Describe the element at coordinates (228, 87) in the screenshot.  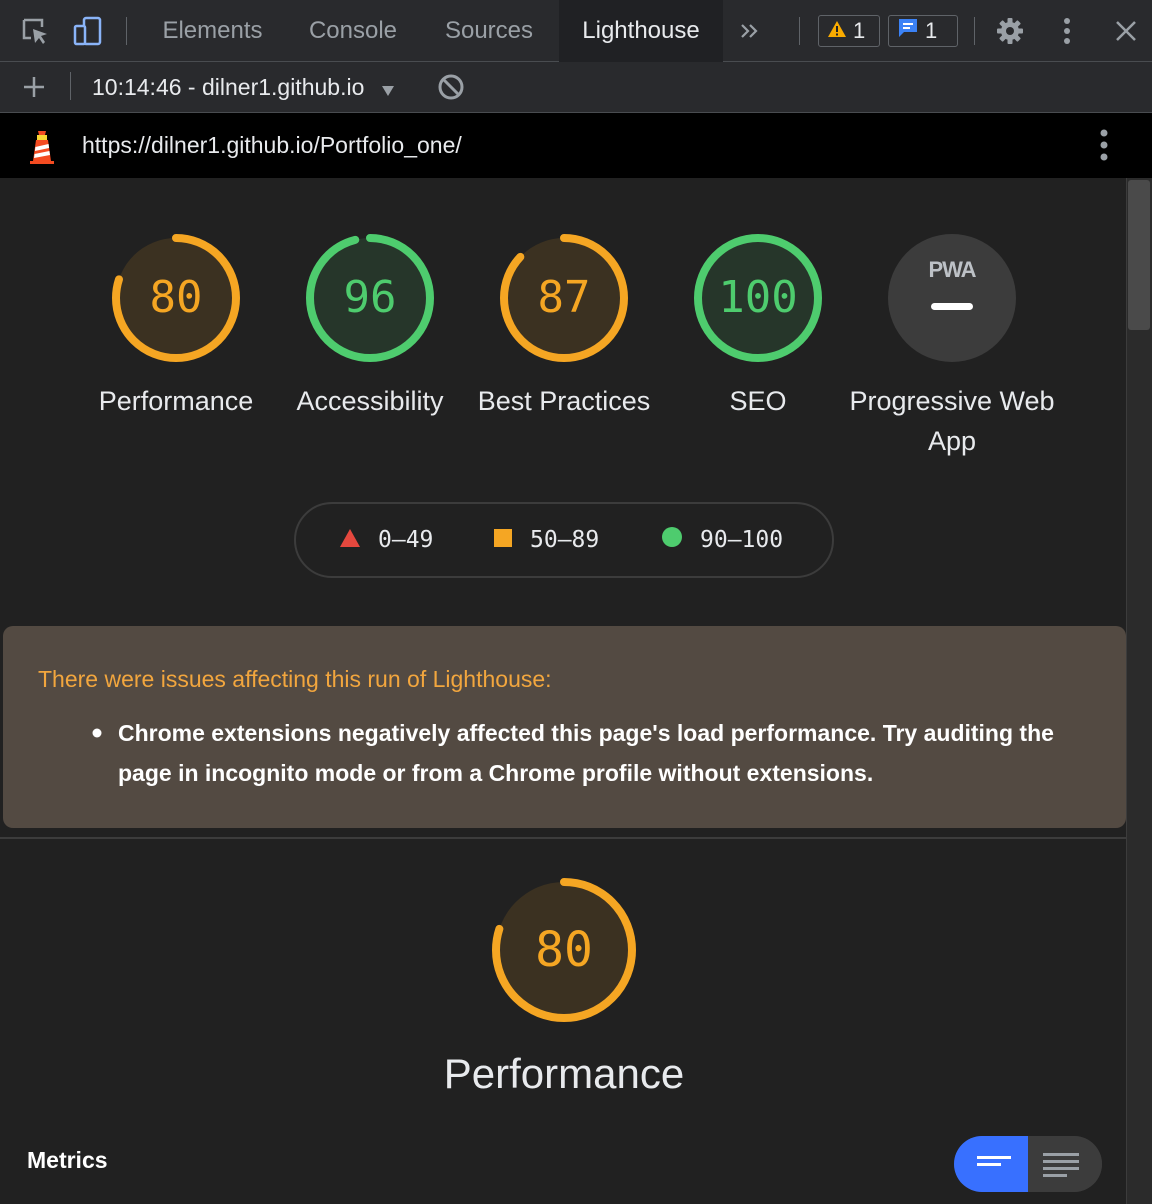
I see `report-select-value: 10:14:46 - dilner1.github.io` at that location.